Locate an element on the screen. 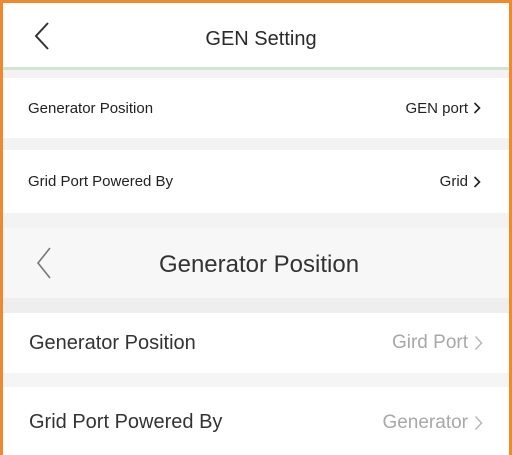  page-title: GEN Setting is located at coordinates (261, 39).